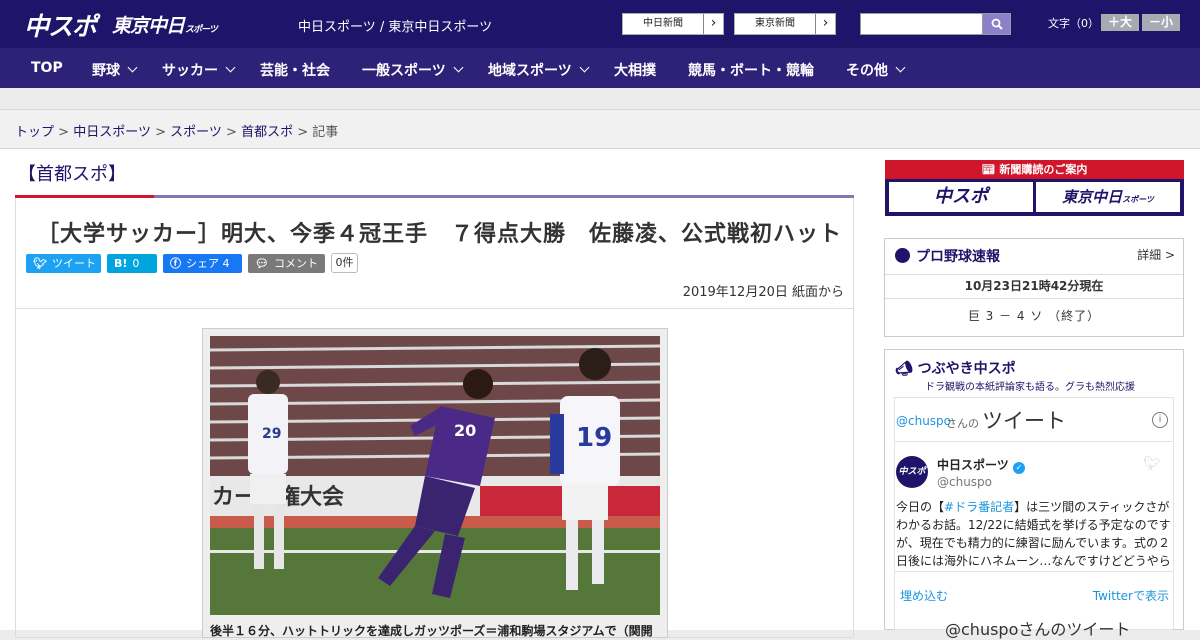 This screenshot has height=640, width=1200. I want to click on tweet-label: ツイート, so click(73, 263).